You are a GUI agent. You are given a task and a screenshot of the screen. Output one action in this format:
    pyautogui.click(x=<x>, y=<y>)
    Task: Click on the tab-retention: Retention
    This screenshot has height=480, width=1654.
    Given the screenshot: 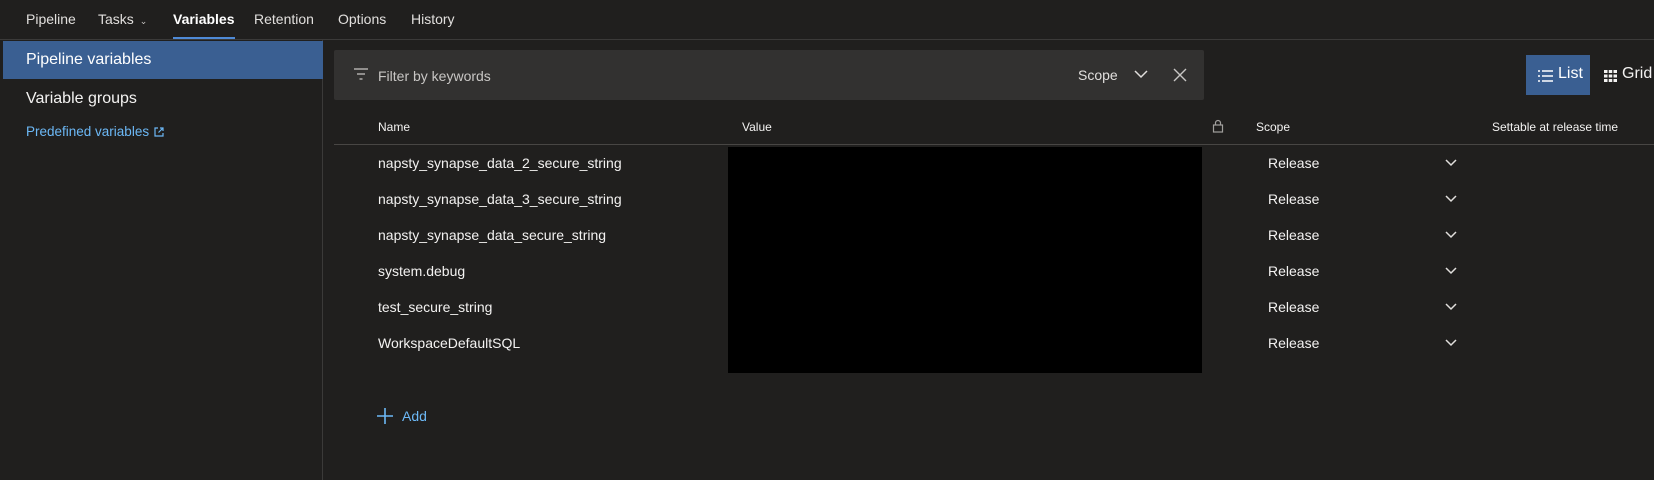 What is the action you would take?
    pyautogui.click(x=284, y=19)
    